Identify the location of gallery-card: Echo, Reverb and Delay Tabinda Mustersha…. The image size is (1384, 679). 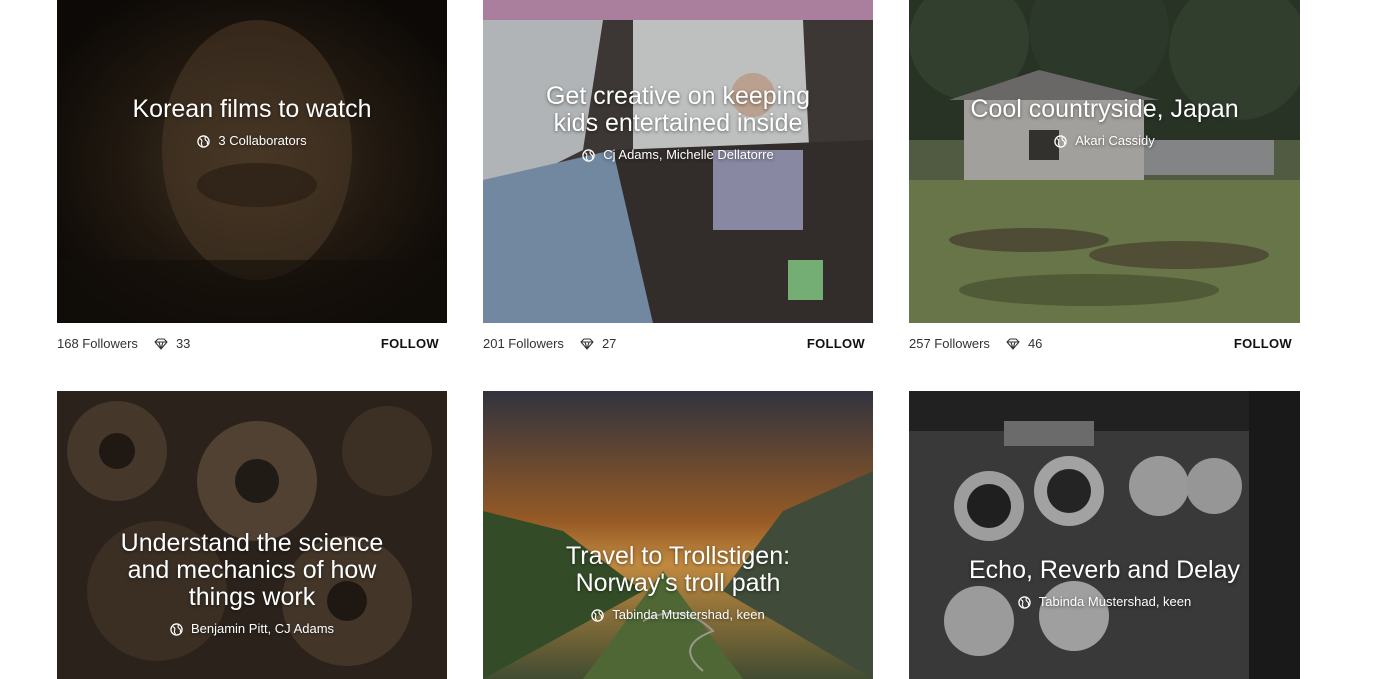
(1104, 535).